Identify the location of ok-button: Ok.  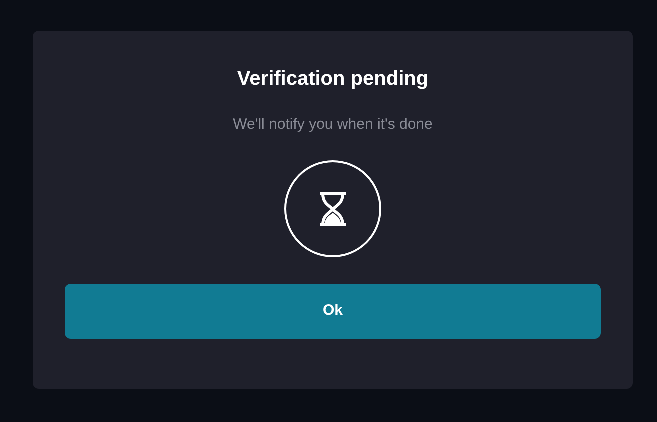
(333, 311).